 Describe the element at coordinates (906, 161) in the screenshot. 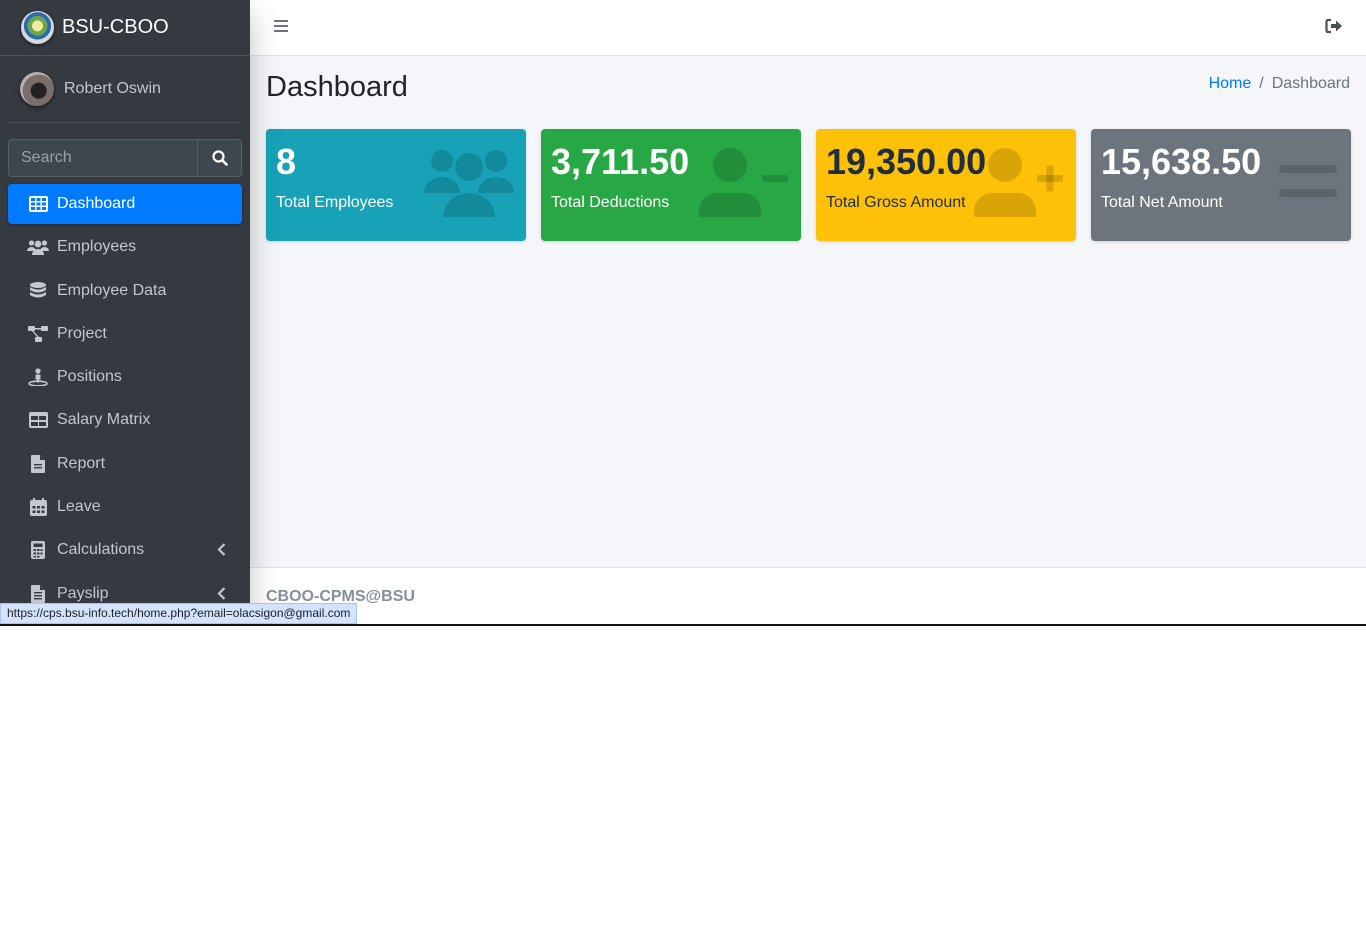

I see `stat-value: 19,350.00` at that location.